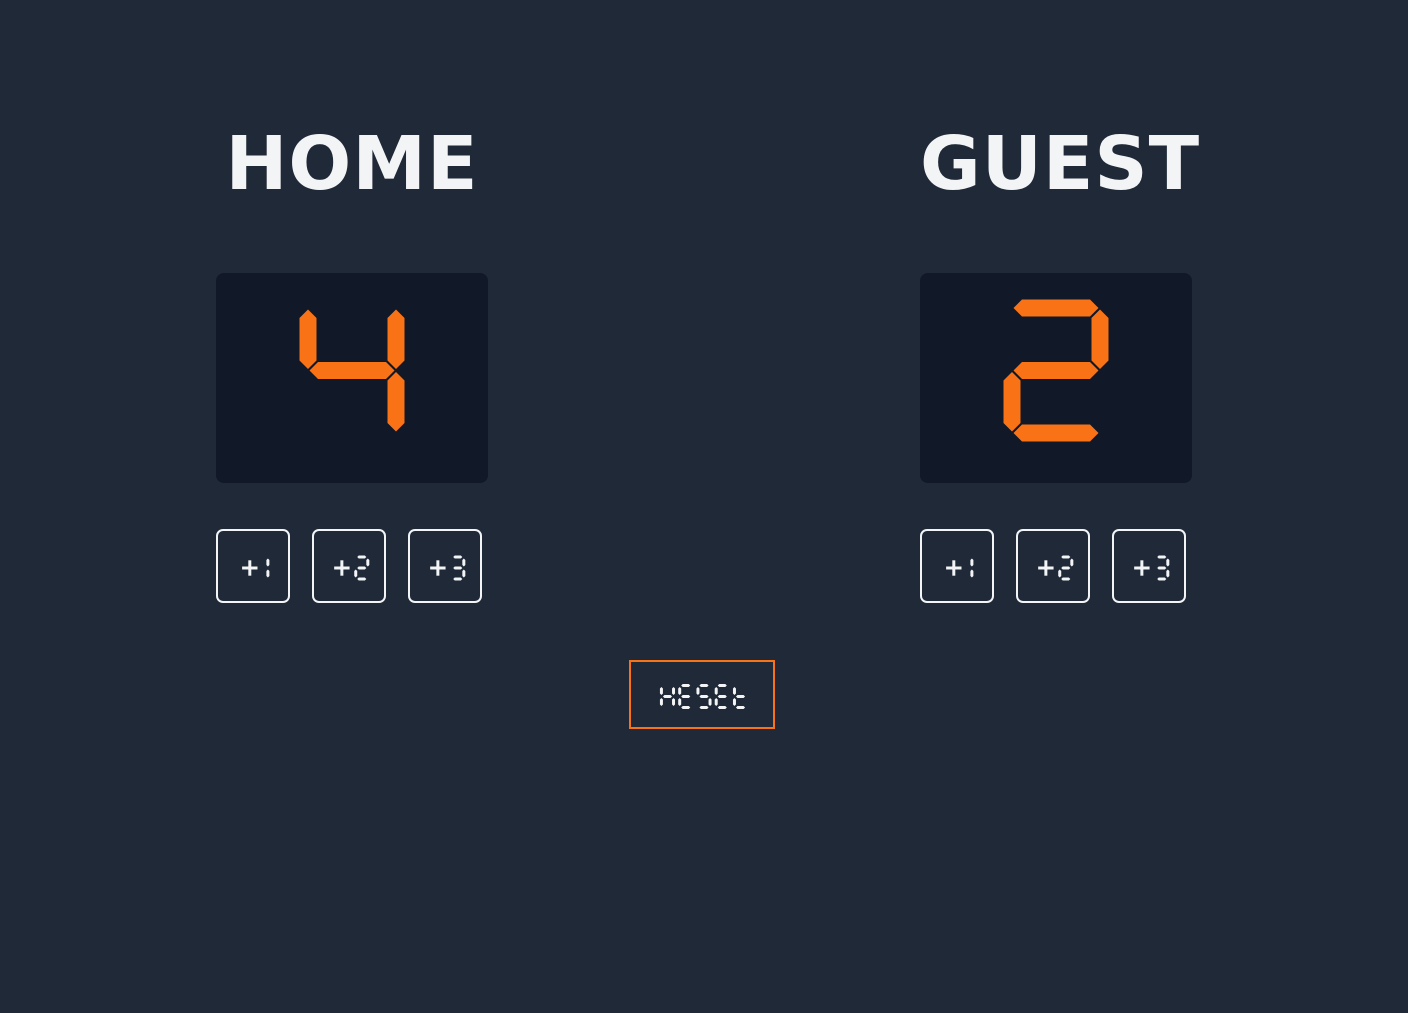 This screenshot has width=1408, height=1013. Describe the element at coordinates (674, 691) in the screenshot. I see `reset-button-char-0-segment-b` at that location.